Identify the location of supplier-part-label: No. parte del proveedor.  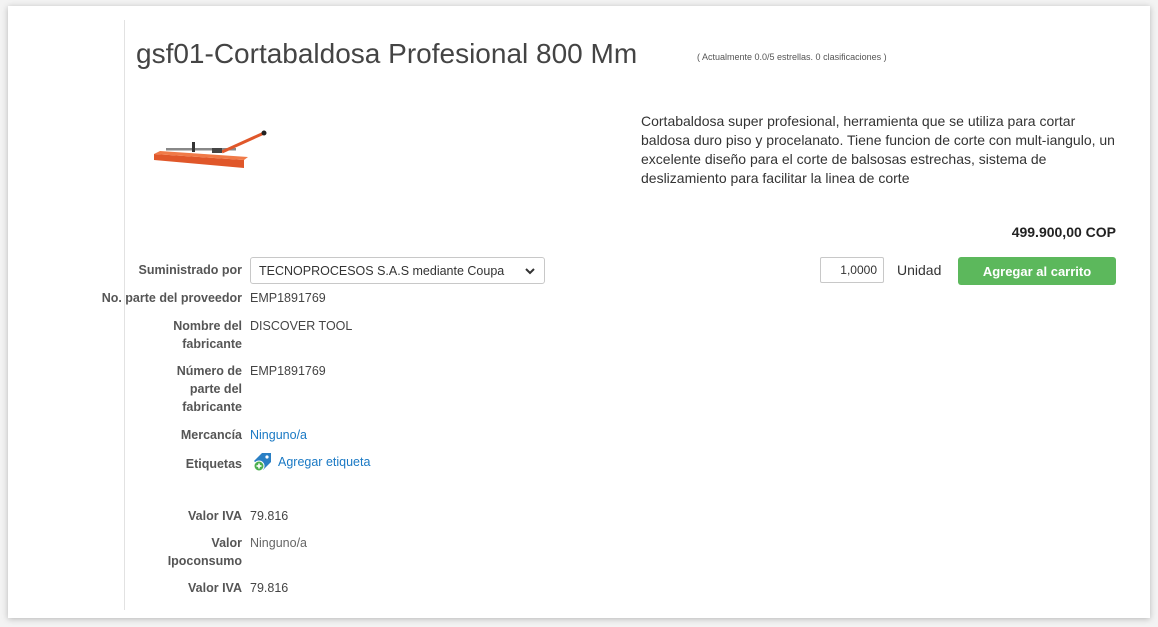
(171, 298).